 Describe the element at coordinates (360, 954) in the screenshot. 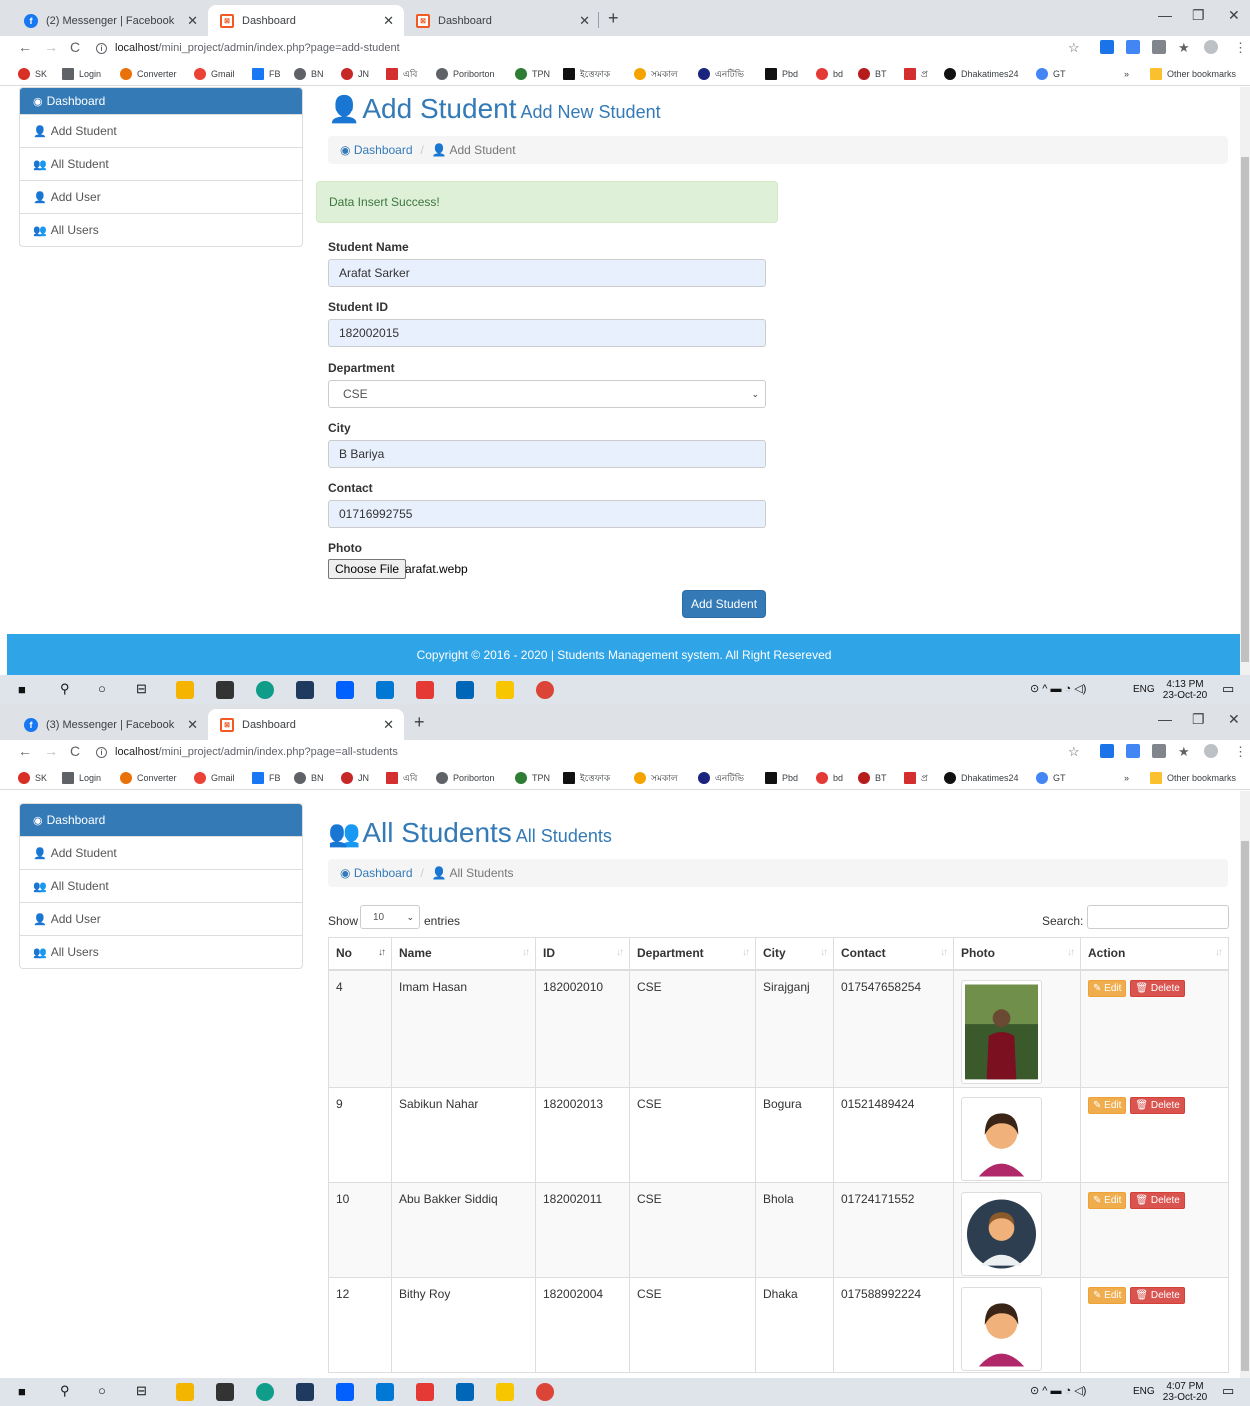

I see `column-no: No ↓↑` at that location.